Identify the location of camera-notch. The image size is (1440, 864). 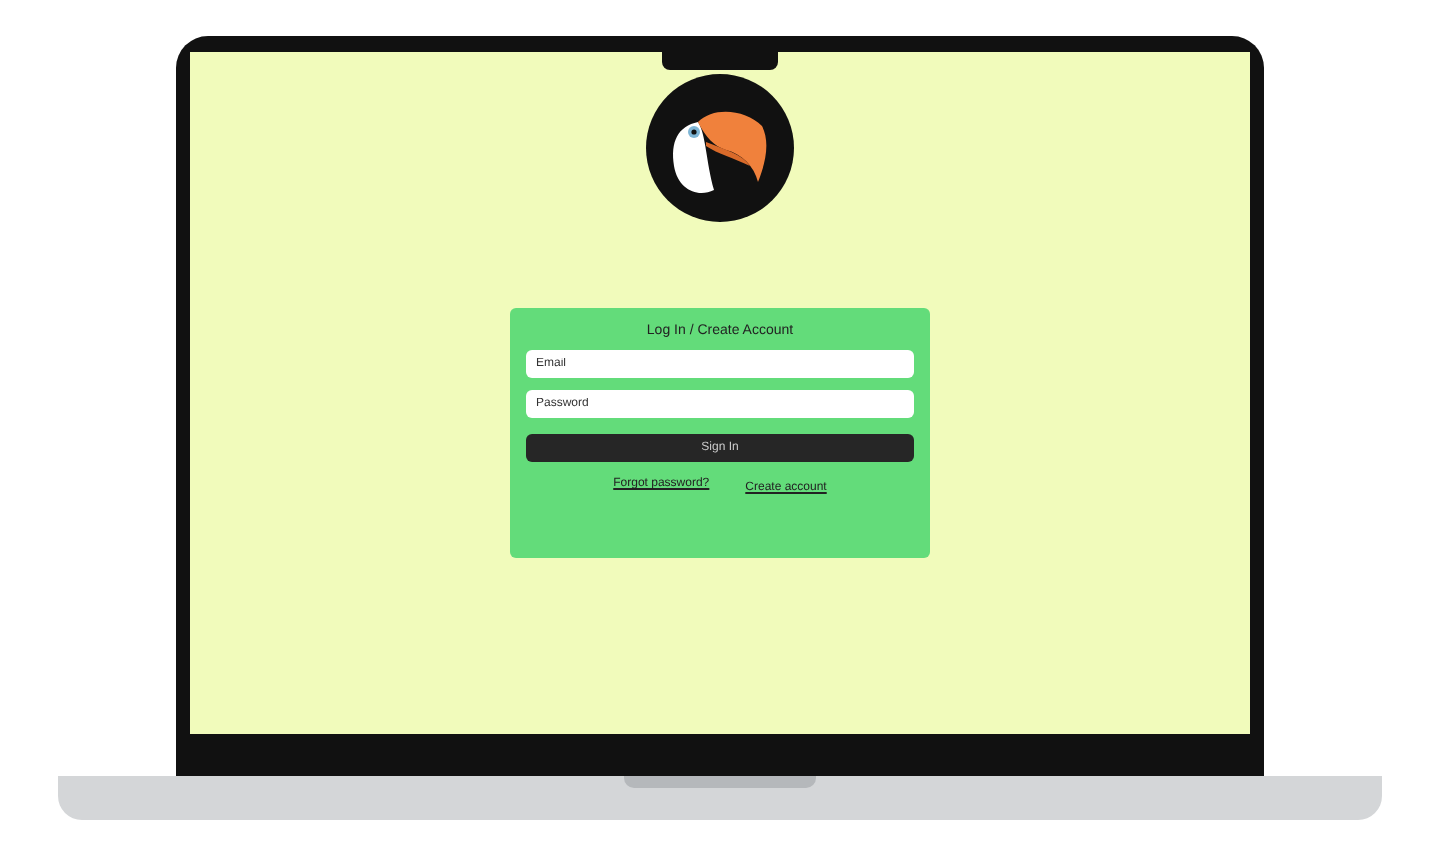
(720, 61).